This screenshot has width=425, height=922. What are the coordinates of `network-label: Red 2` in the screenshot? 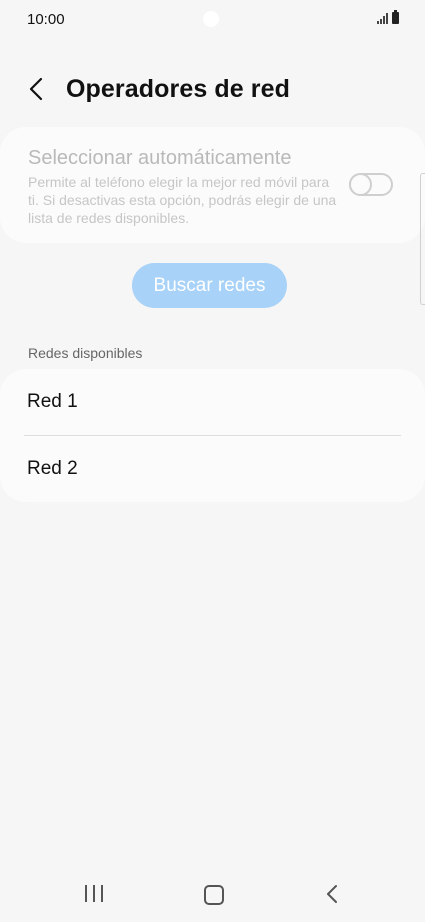 It's located at (52, 468).